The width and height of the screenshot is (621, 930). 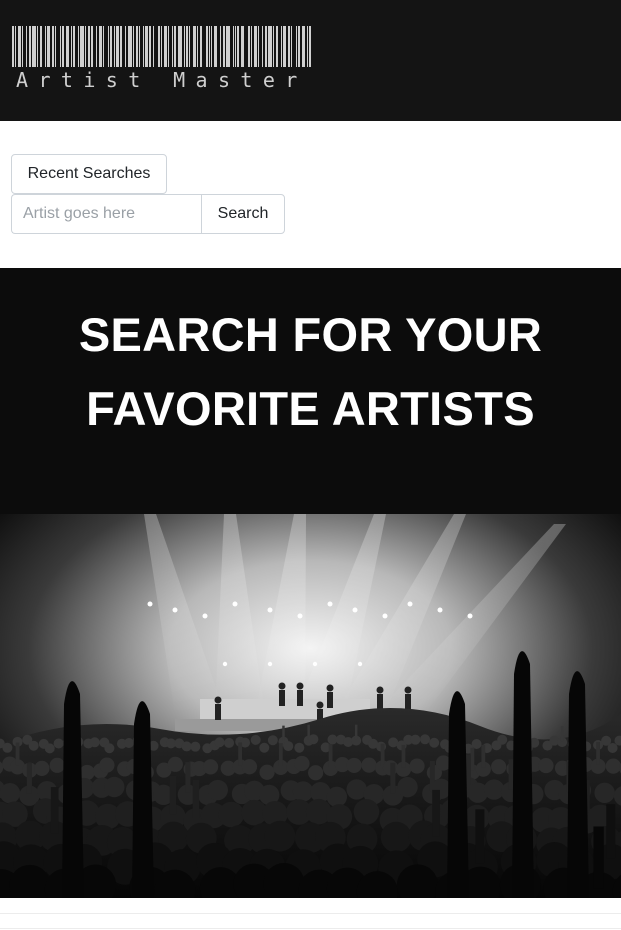 I want to click on search-form: Search, so click(x=148, y=214).